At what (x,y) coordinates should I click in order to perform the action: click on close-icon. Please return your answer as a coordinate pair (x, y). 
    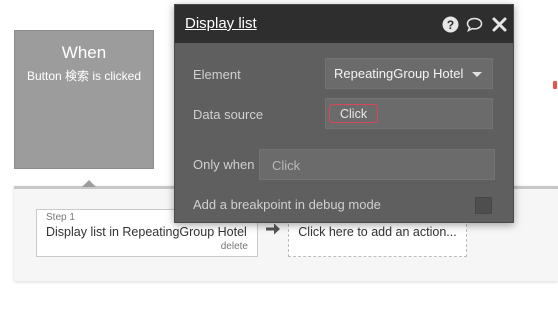
    Looking at the image, I should click on (499, 24).